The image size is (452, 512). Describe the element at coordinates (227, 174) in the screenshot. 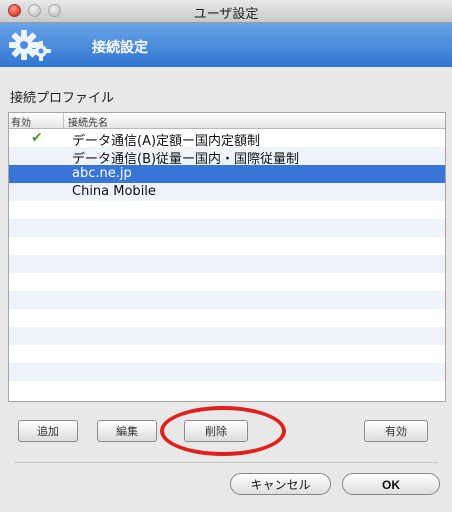

I see `table-row: abc.ne.jp` at that location.